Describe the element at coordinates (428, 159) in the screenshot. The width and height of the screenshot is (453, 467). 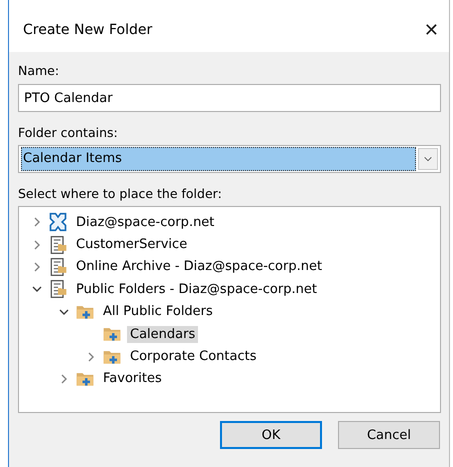
I see `chevron-down-icon` at that location.